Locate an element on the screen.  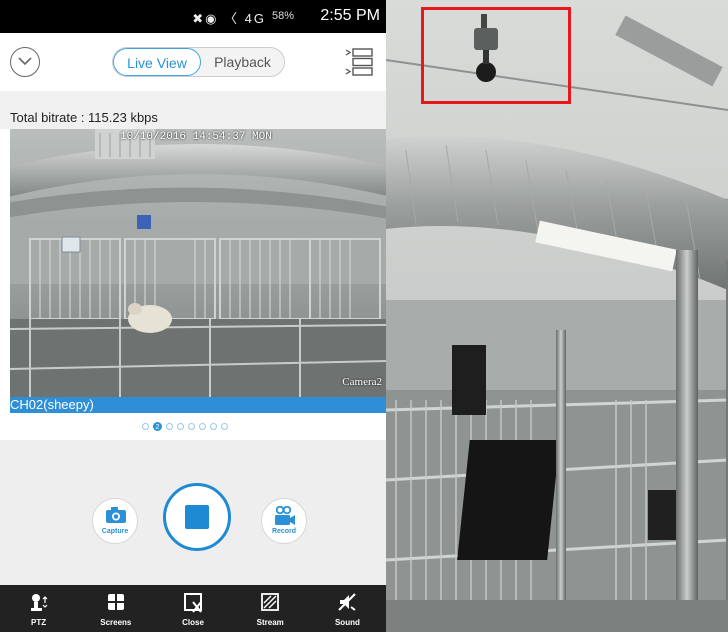
stop-icon is located at coordinates (197, 517).